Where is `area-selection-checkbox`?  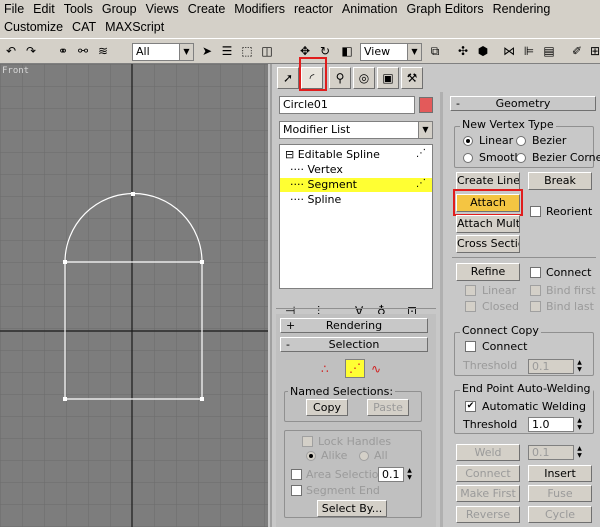
area-selection-checkbox is located at coordinates (296, 474).